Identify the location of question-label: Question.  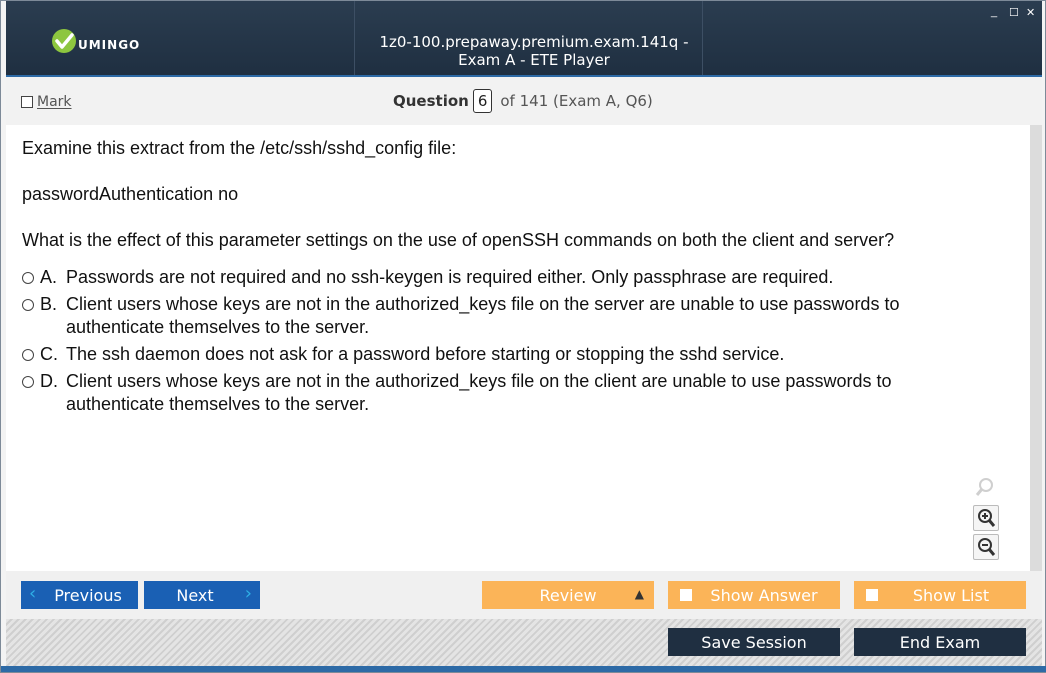
(431, 101).